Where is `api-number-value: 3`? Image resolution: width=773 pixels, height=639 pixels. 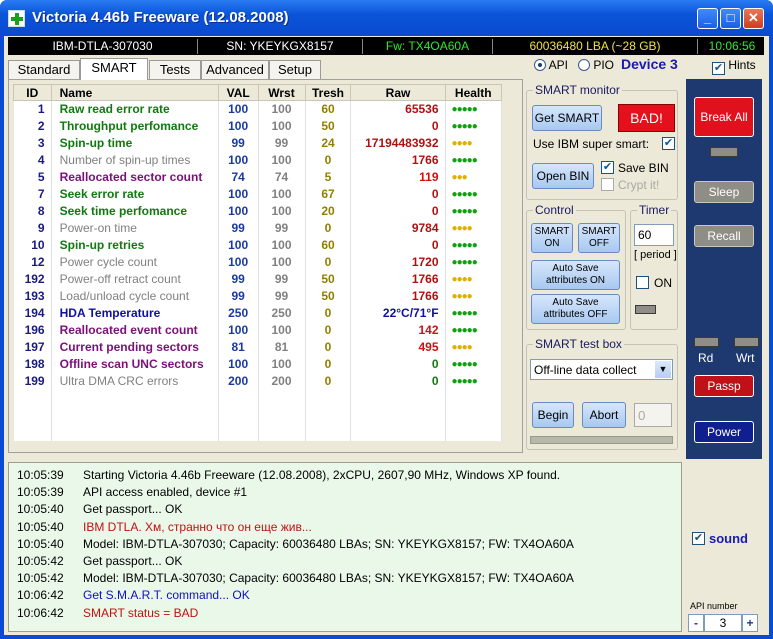
api-number-value: 3 is located at coordinates (723, 623).